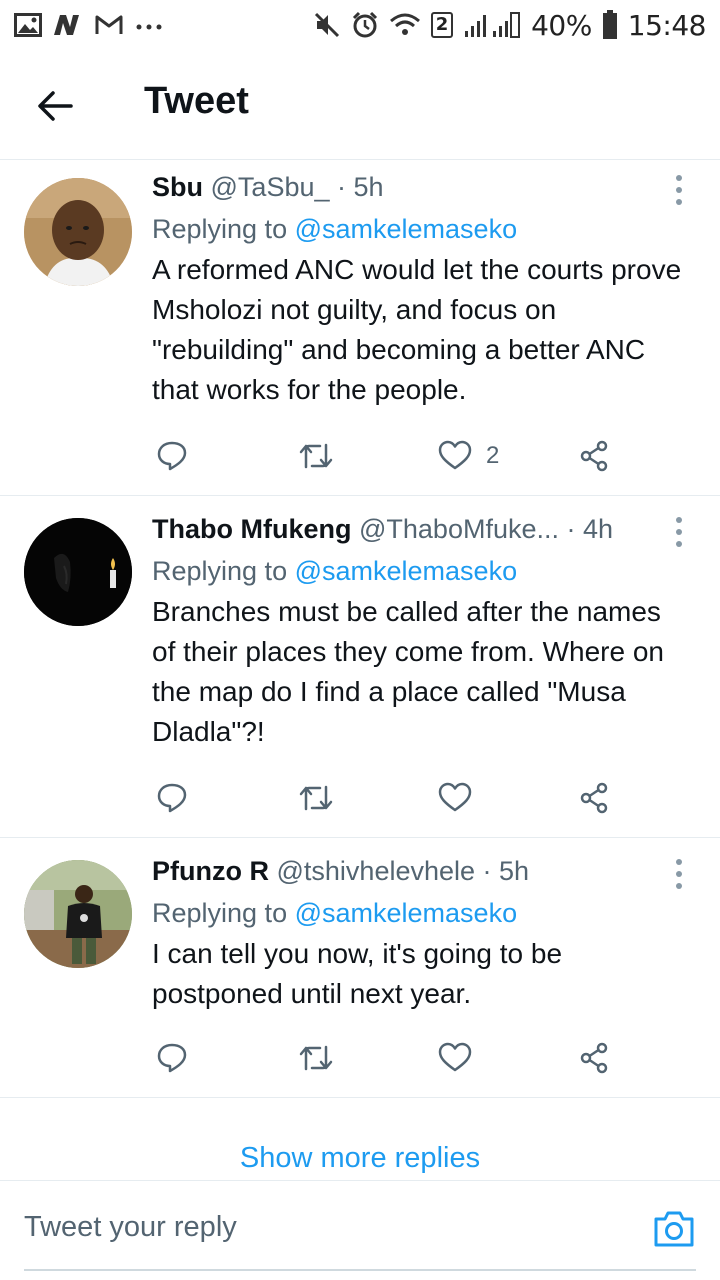 This screenshot has height=1280, width=720. What do you see at coordinates (314, 1227) in the screenshot?
I see `reply-input` at bounding box center [314, 1227].